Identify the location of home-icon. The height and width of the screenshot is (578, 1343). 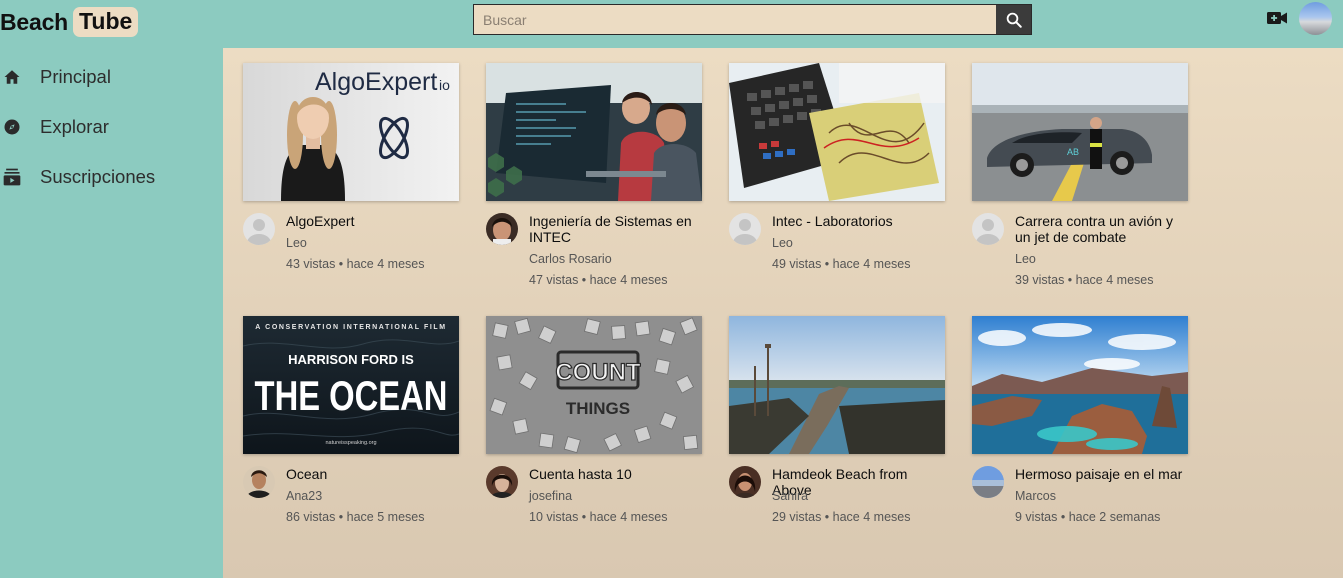
(12, 77).